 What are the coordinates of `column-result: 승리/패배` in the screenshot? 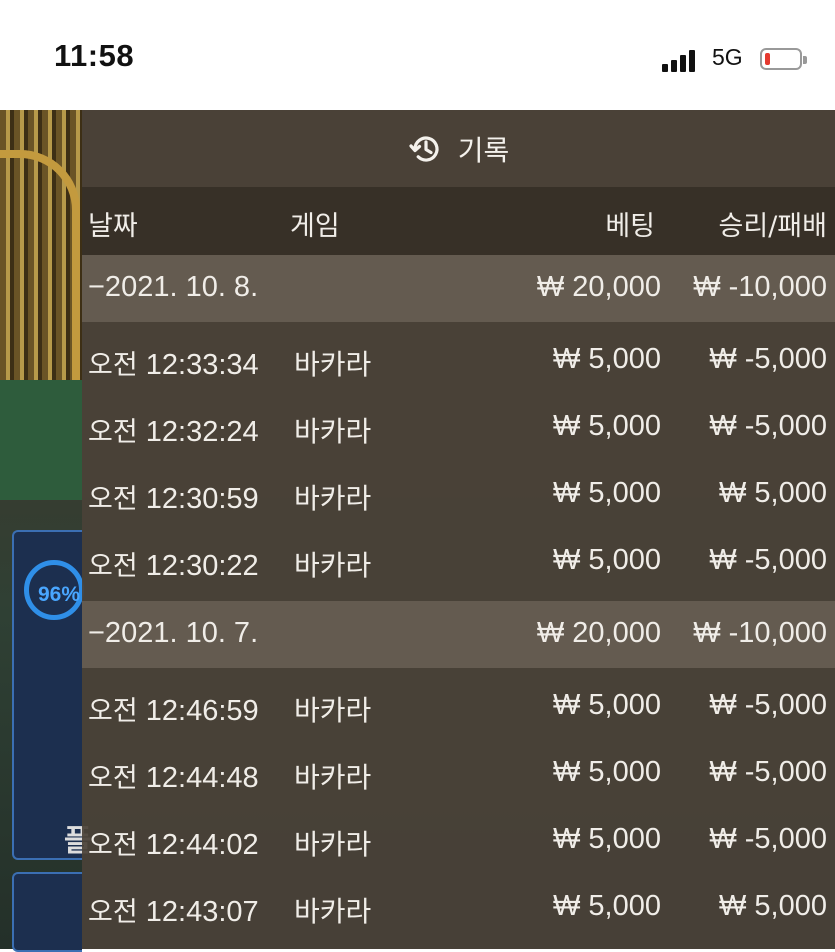 It's located at (772, 226).